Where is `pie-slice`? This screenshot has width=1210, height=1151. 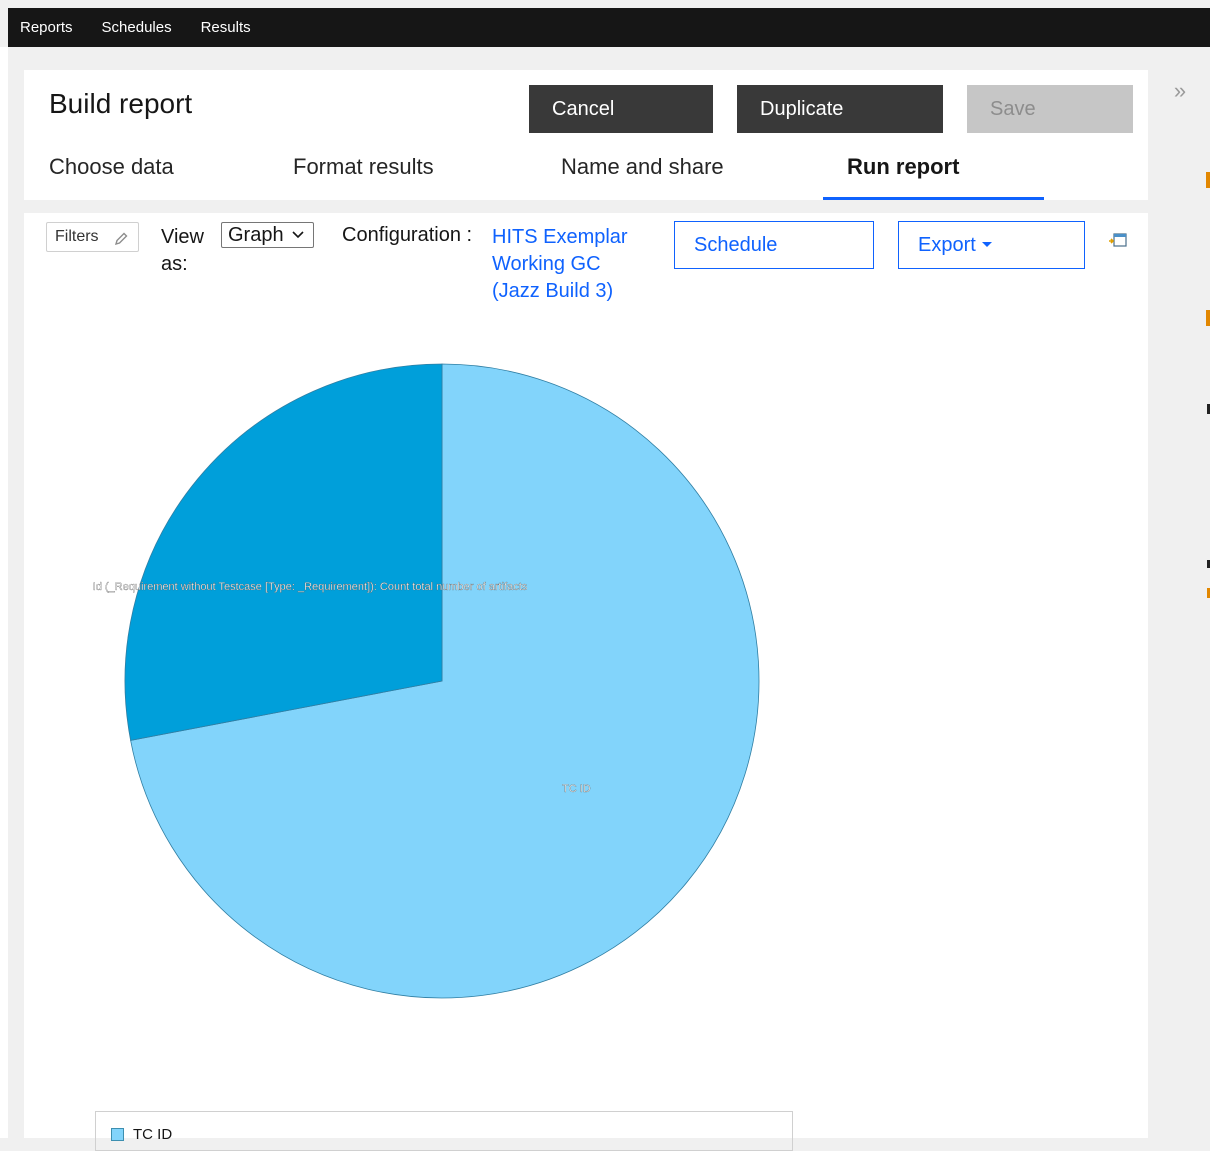
pie-slice is located at coordinates (283, 552).